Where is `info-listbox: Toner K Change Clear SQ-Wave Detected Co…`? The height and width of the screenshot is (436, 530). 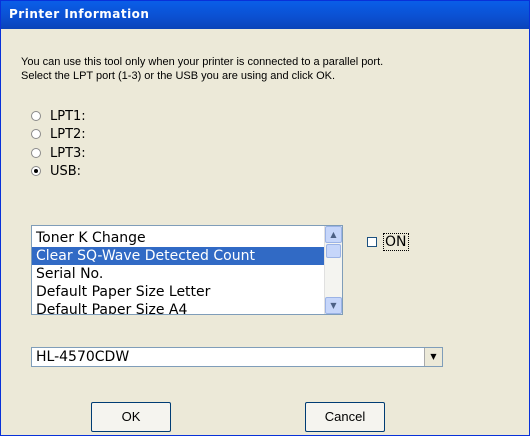
info-listbox: Toner K Change Clear SQ-Wave Detected Co… is located at coordinates (187, 270).